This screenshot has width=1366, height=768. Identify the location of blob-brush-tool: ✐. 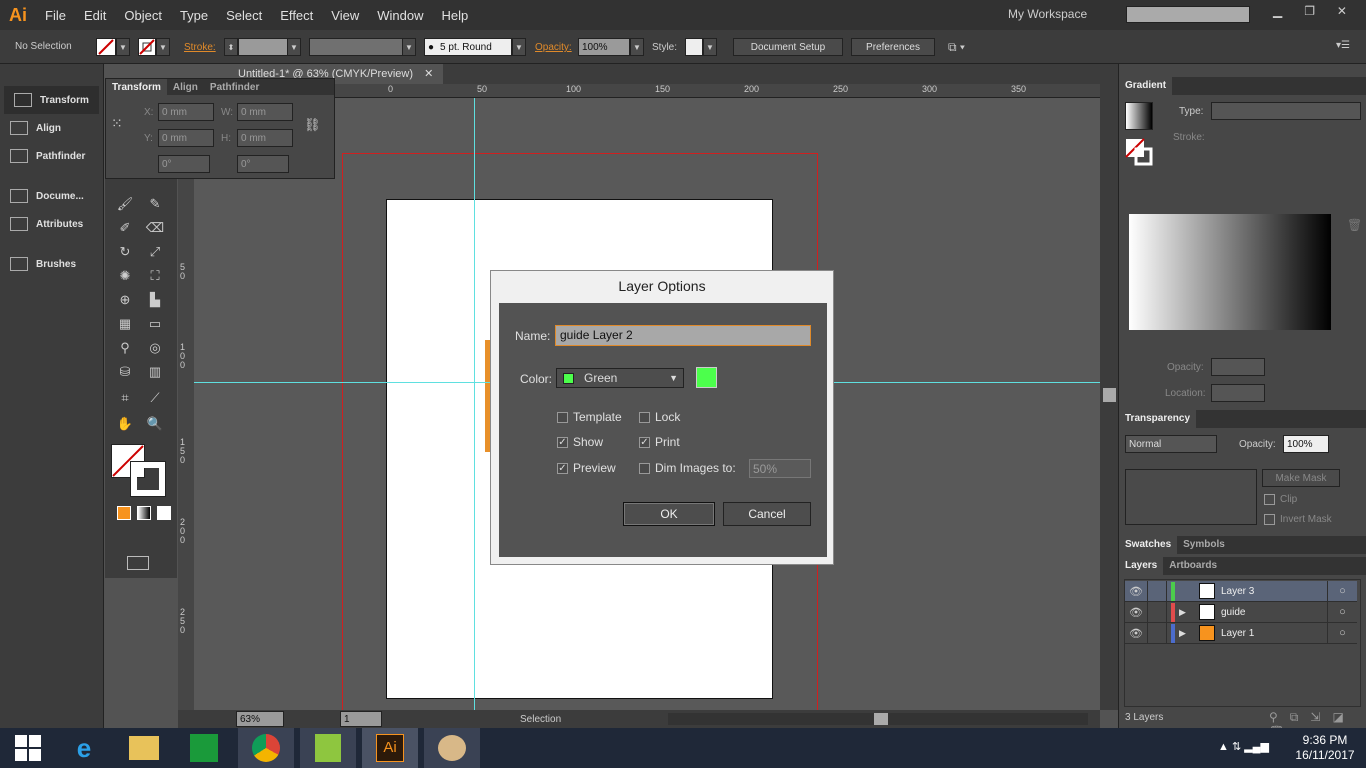
(125, 229).